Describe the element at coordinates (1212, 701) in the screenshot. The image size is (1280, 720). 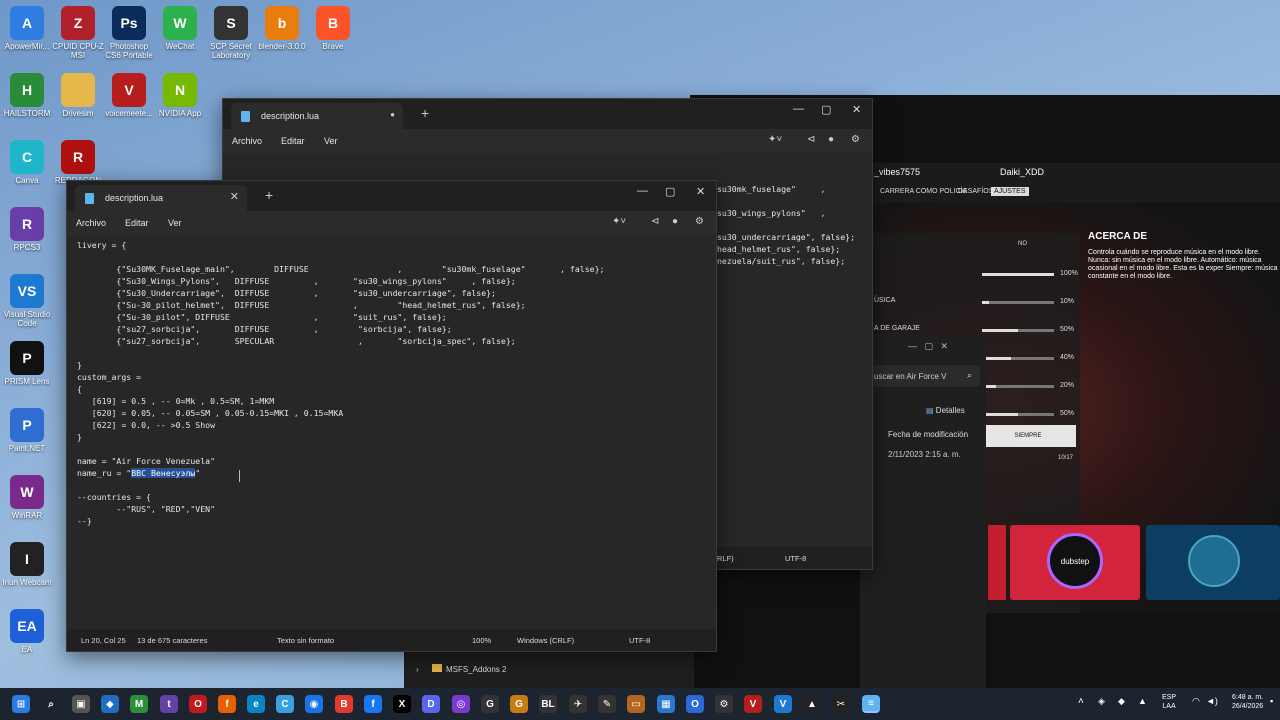
I see `volume-icon: ◄)` at that location.